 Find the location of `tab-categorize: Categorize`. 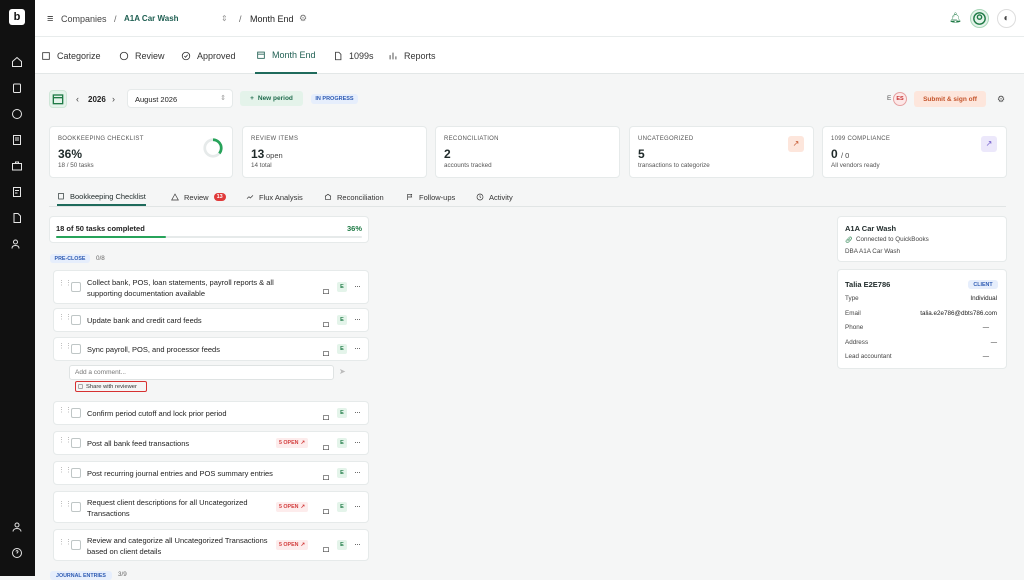

tab-categorize: Categorize is located at coordinates (71, 55).